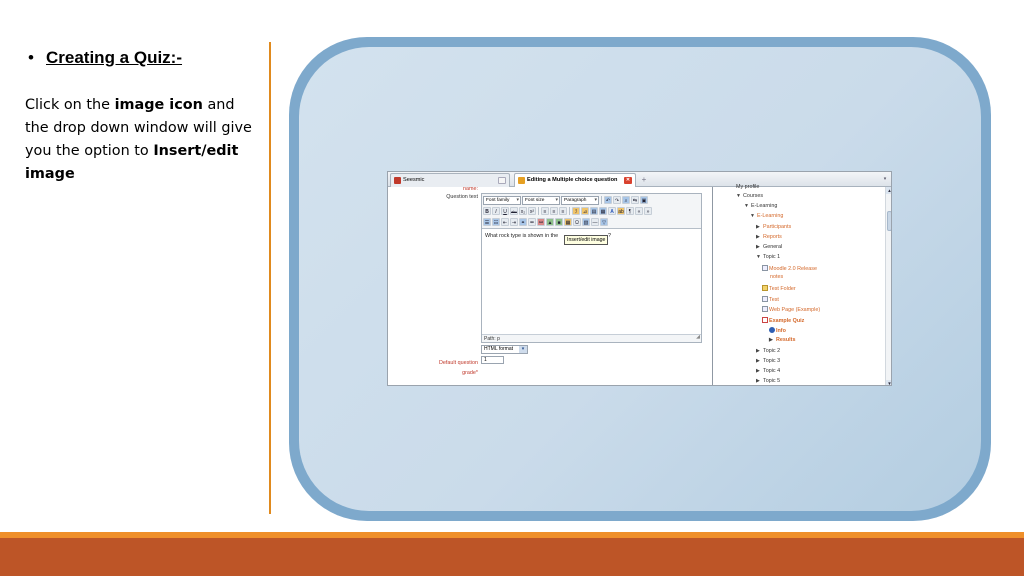 The height and width of the screenshot is (576, 1024). Describe the element at coordinates (577, 222) in the screenshot. I see `special-char-button: Ω` at that location.